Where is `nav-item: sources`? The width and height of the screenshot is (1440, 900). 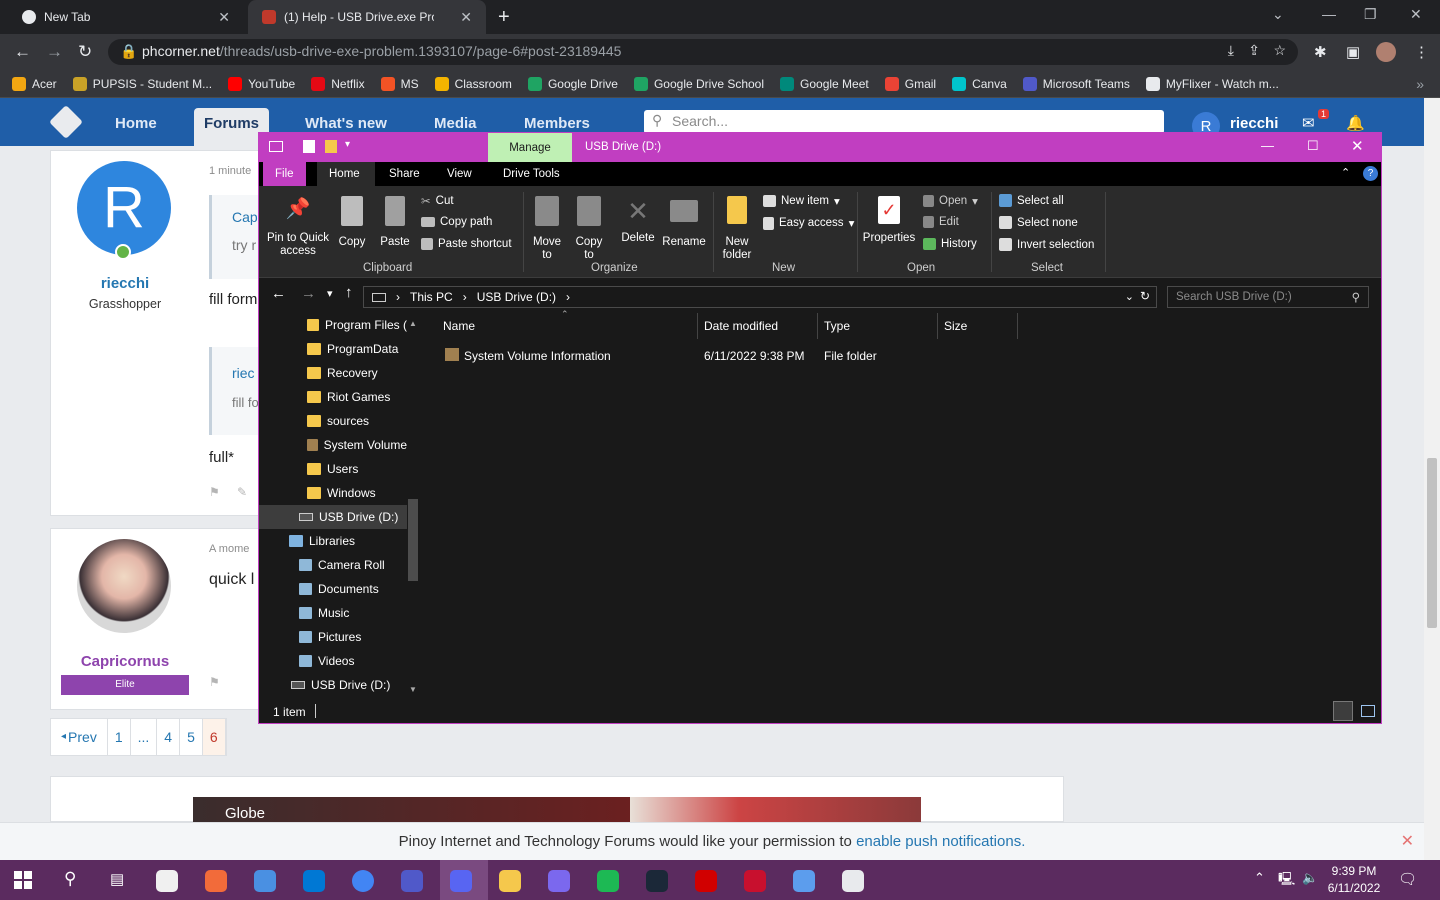
nav-item: sources is located at coordinates (333, 421).